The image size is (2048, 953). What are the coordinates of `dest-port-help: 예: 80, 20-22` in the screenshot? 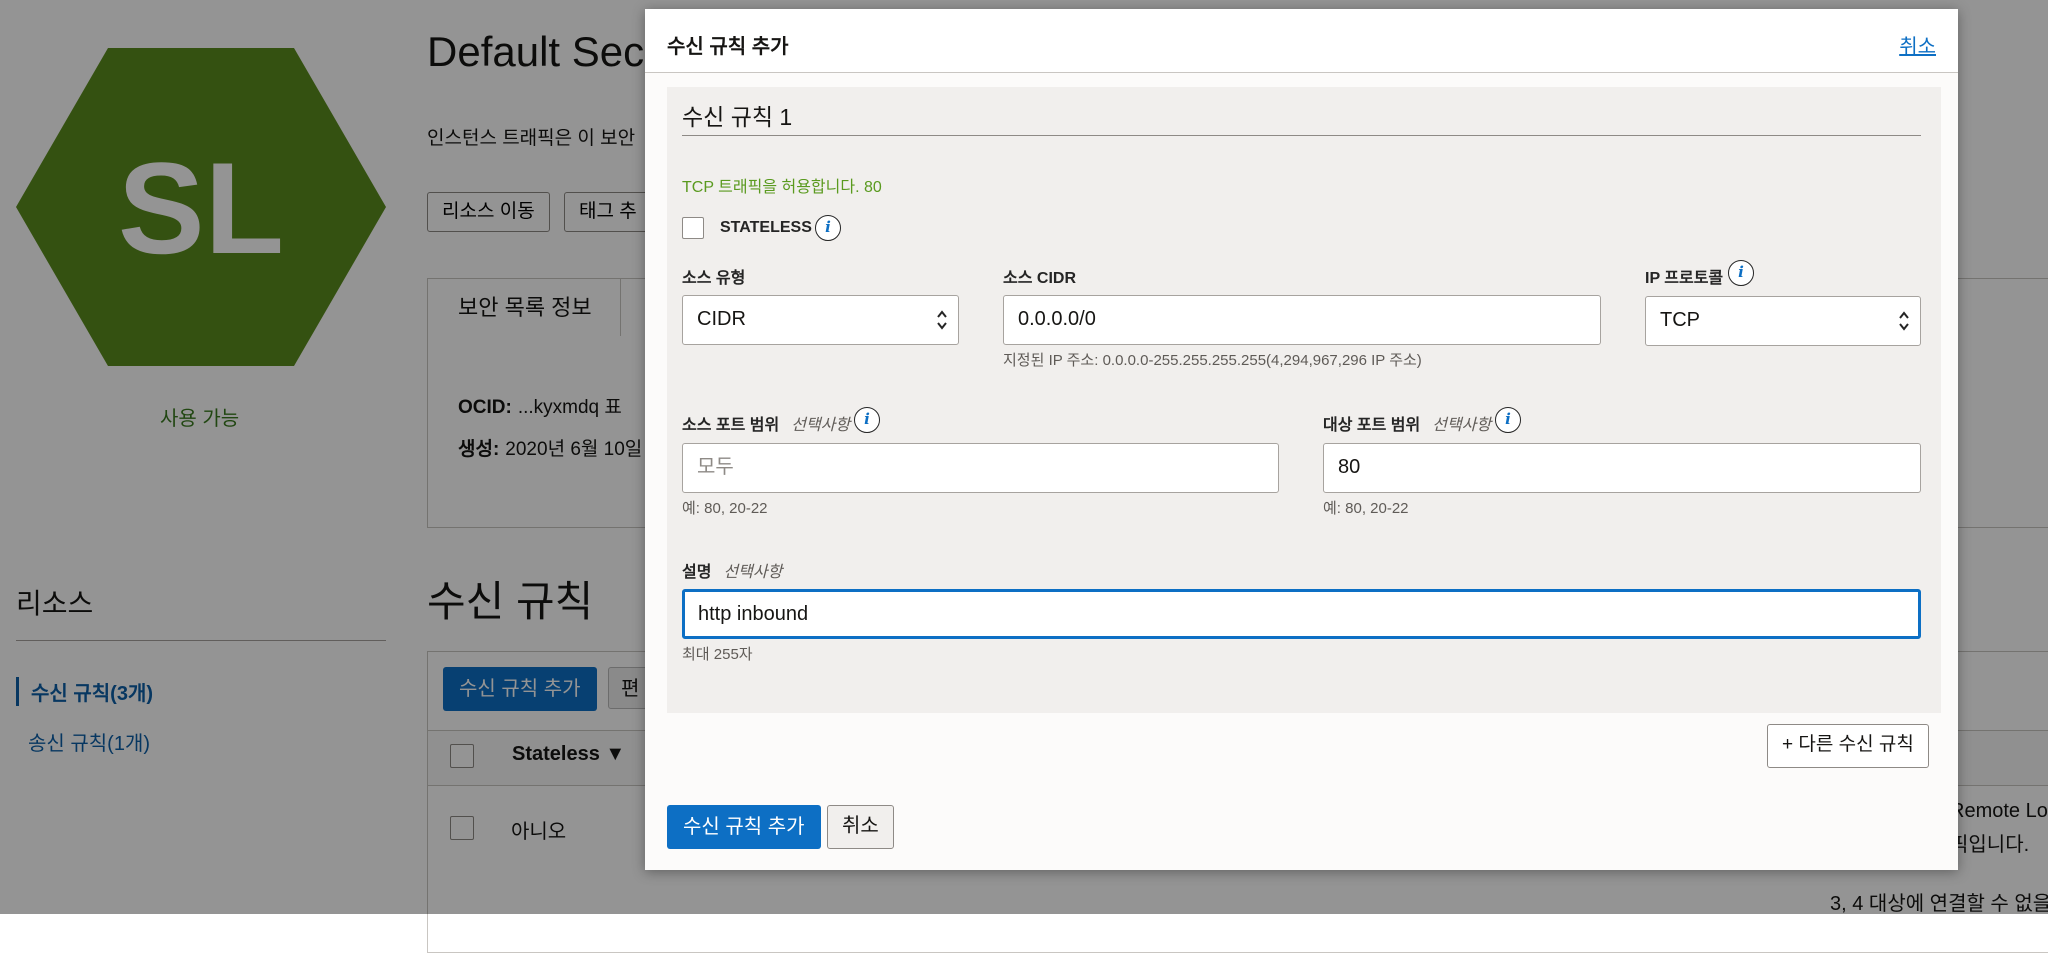 It's located at (1366, 508).